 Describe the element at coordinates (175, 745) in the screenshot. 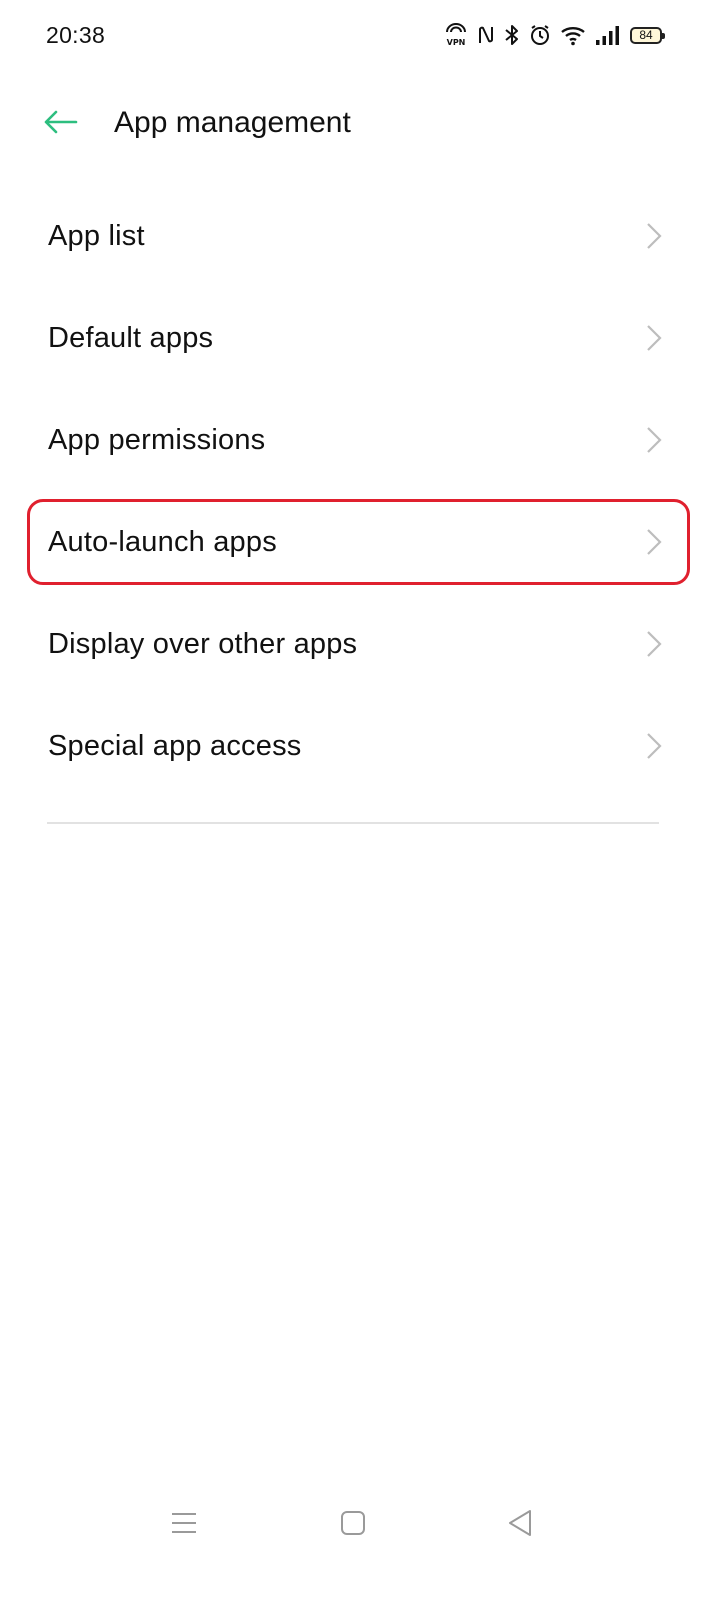

I see `menu-item-label: Special app access` at that location.